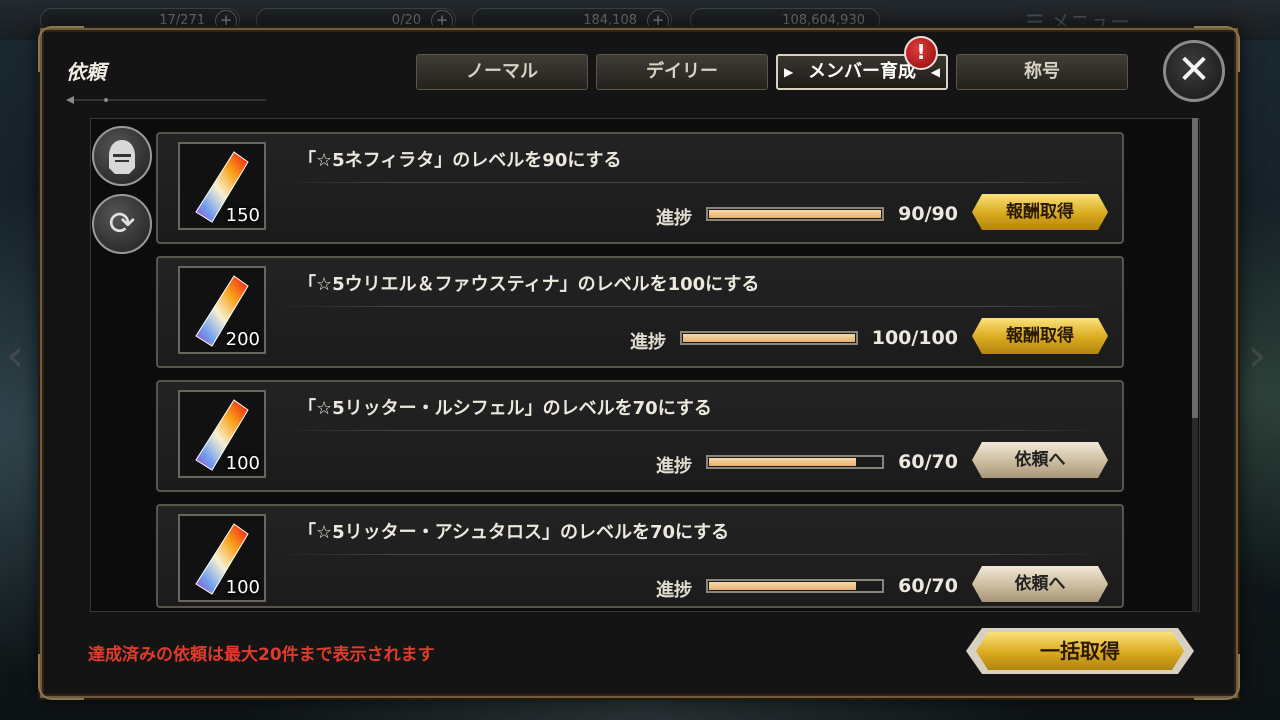 This screenshot has width=1280, height=720. What do you see at coordinates (514, 532) in the screenshot?
I see `quest-text: 「☆5リッター・アシュタロス」のレベルを70にする` at bounding box center [514, 532].